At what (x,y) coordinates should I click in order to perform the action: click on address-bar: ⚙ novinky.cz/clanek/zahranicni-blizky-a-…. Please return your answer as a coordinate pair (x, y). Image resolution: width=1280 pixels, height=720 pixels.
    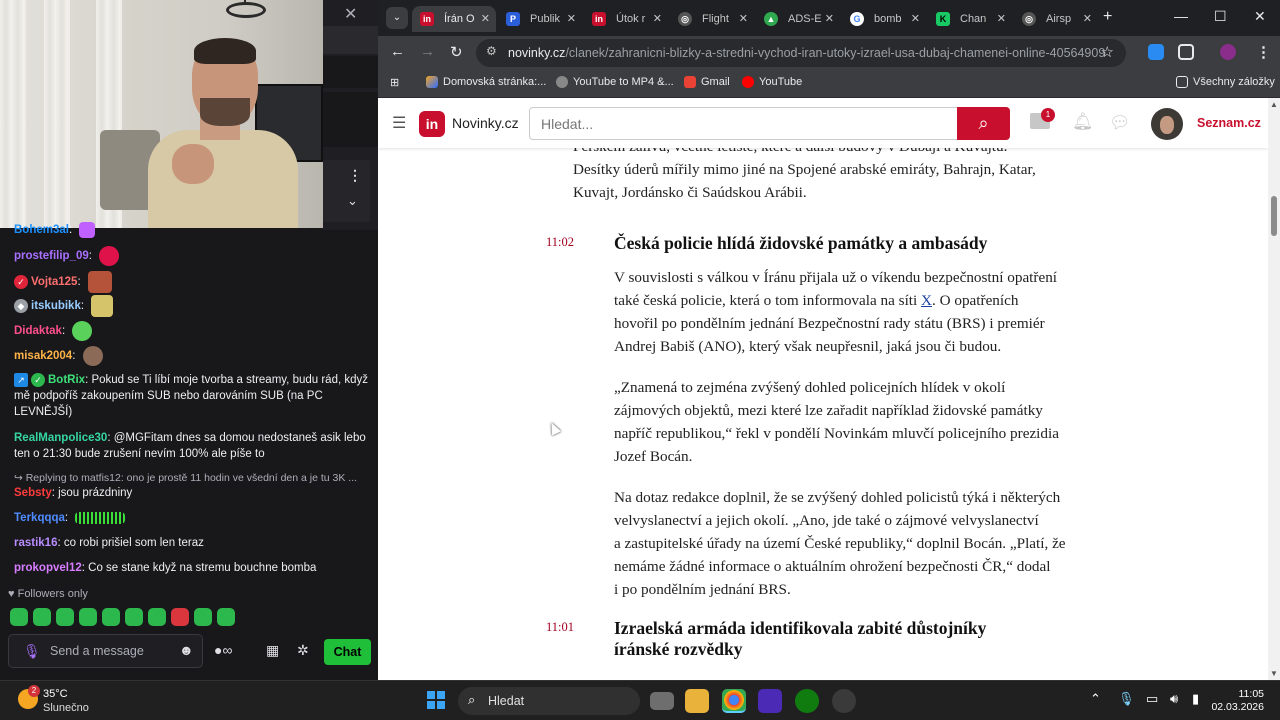
    Looking at the image, I should click on (801, 53).